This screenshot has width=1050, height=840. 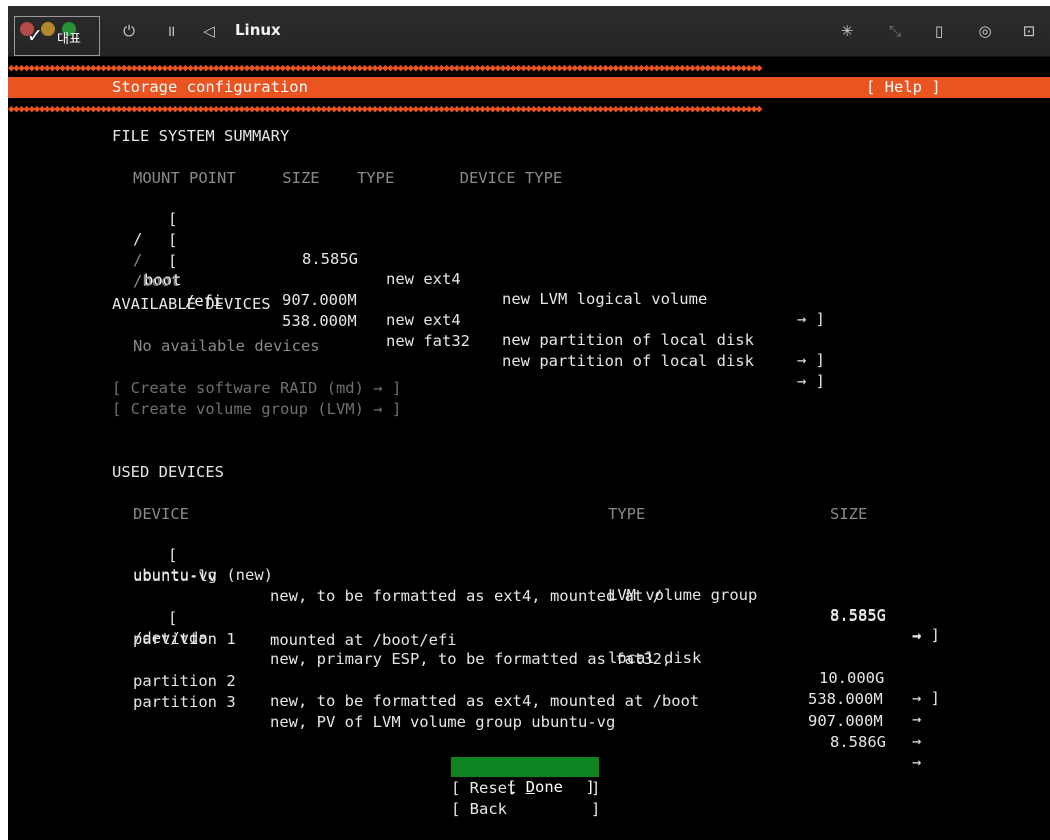 What do you see at coordinates (903, 87) in the screenshot?
I see `help-button: [ Help ]` at bounding box center [903, 87].